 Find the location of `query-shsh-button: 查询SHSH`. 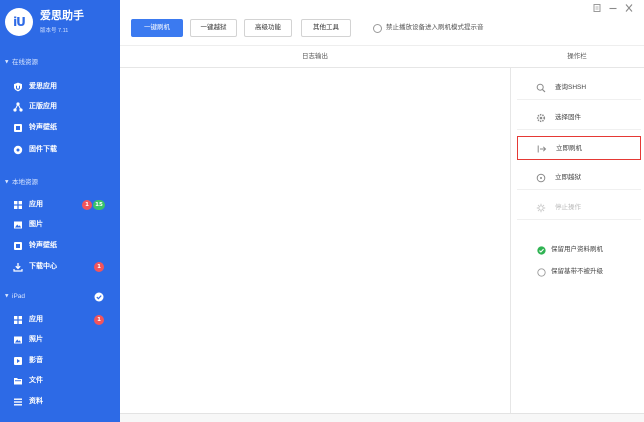

query-shsh-button: 查询SHSH is located at coordinates (579, 88).